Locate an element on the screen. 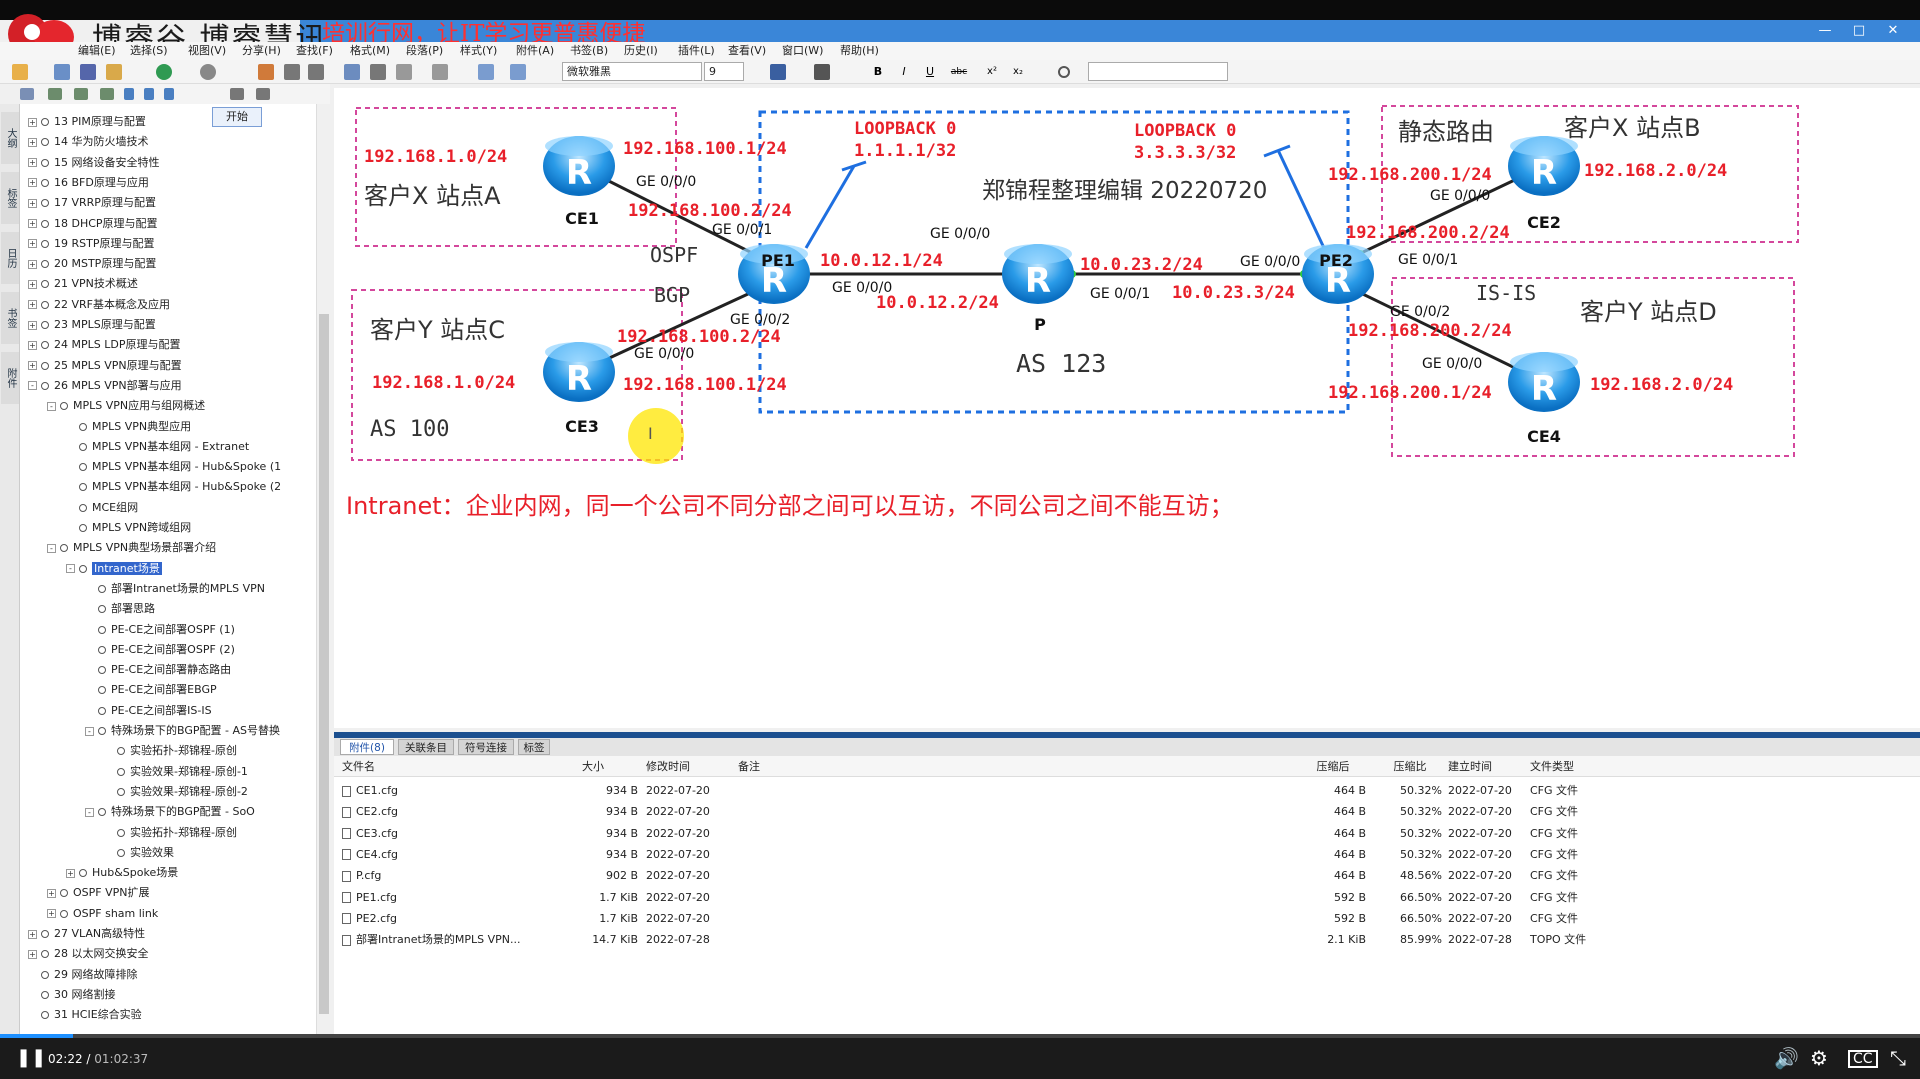  menu-item: 历史(I) is located at coordinates (641, 51).